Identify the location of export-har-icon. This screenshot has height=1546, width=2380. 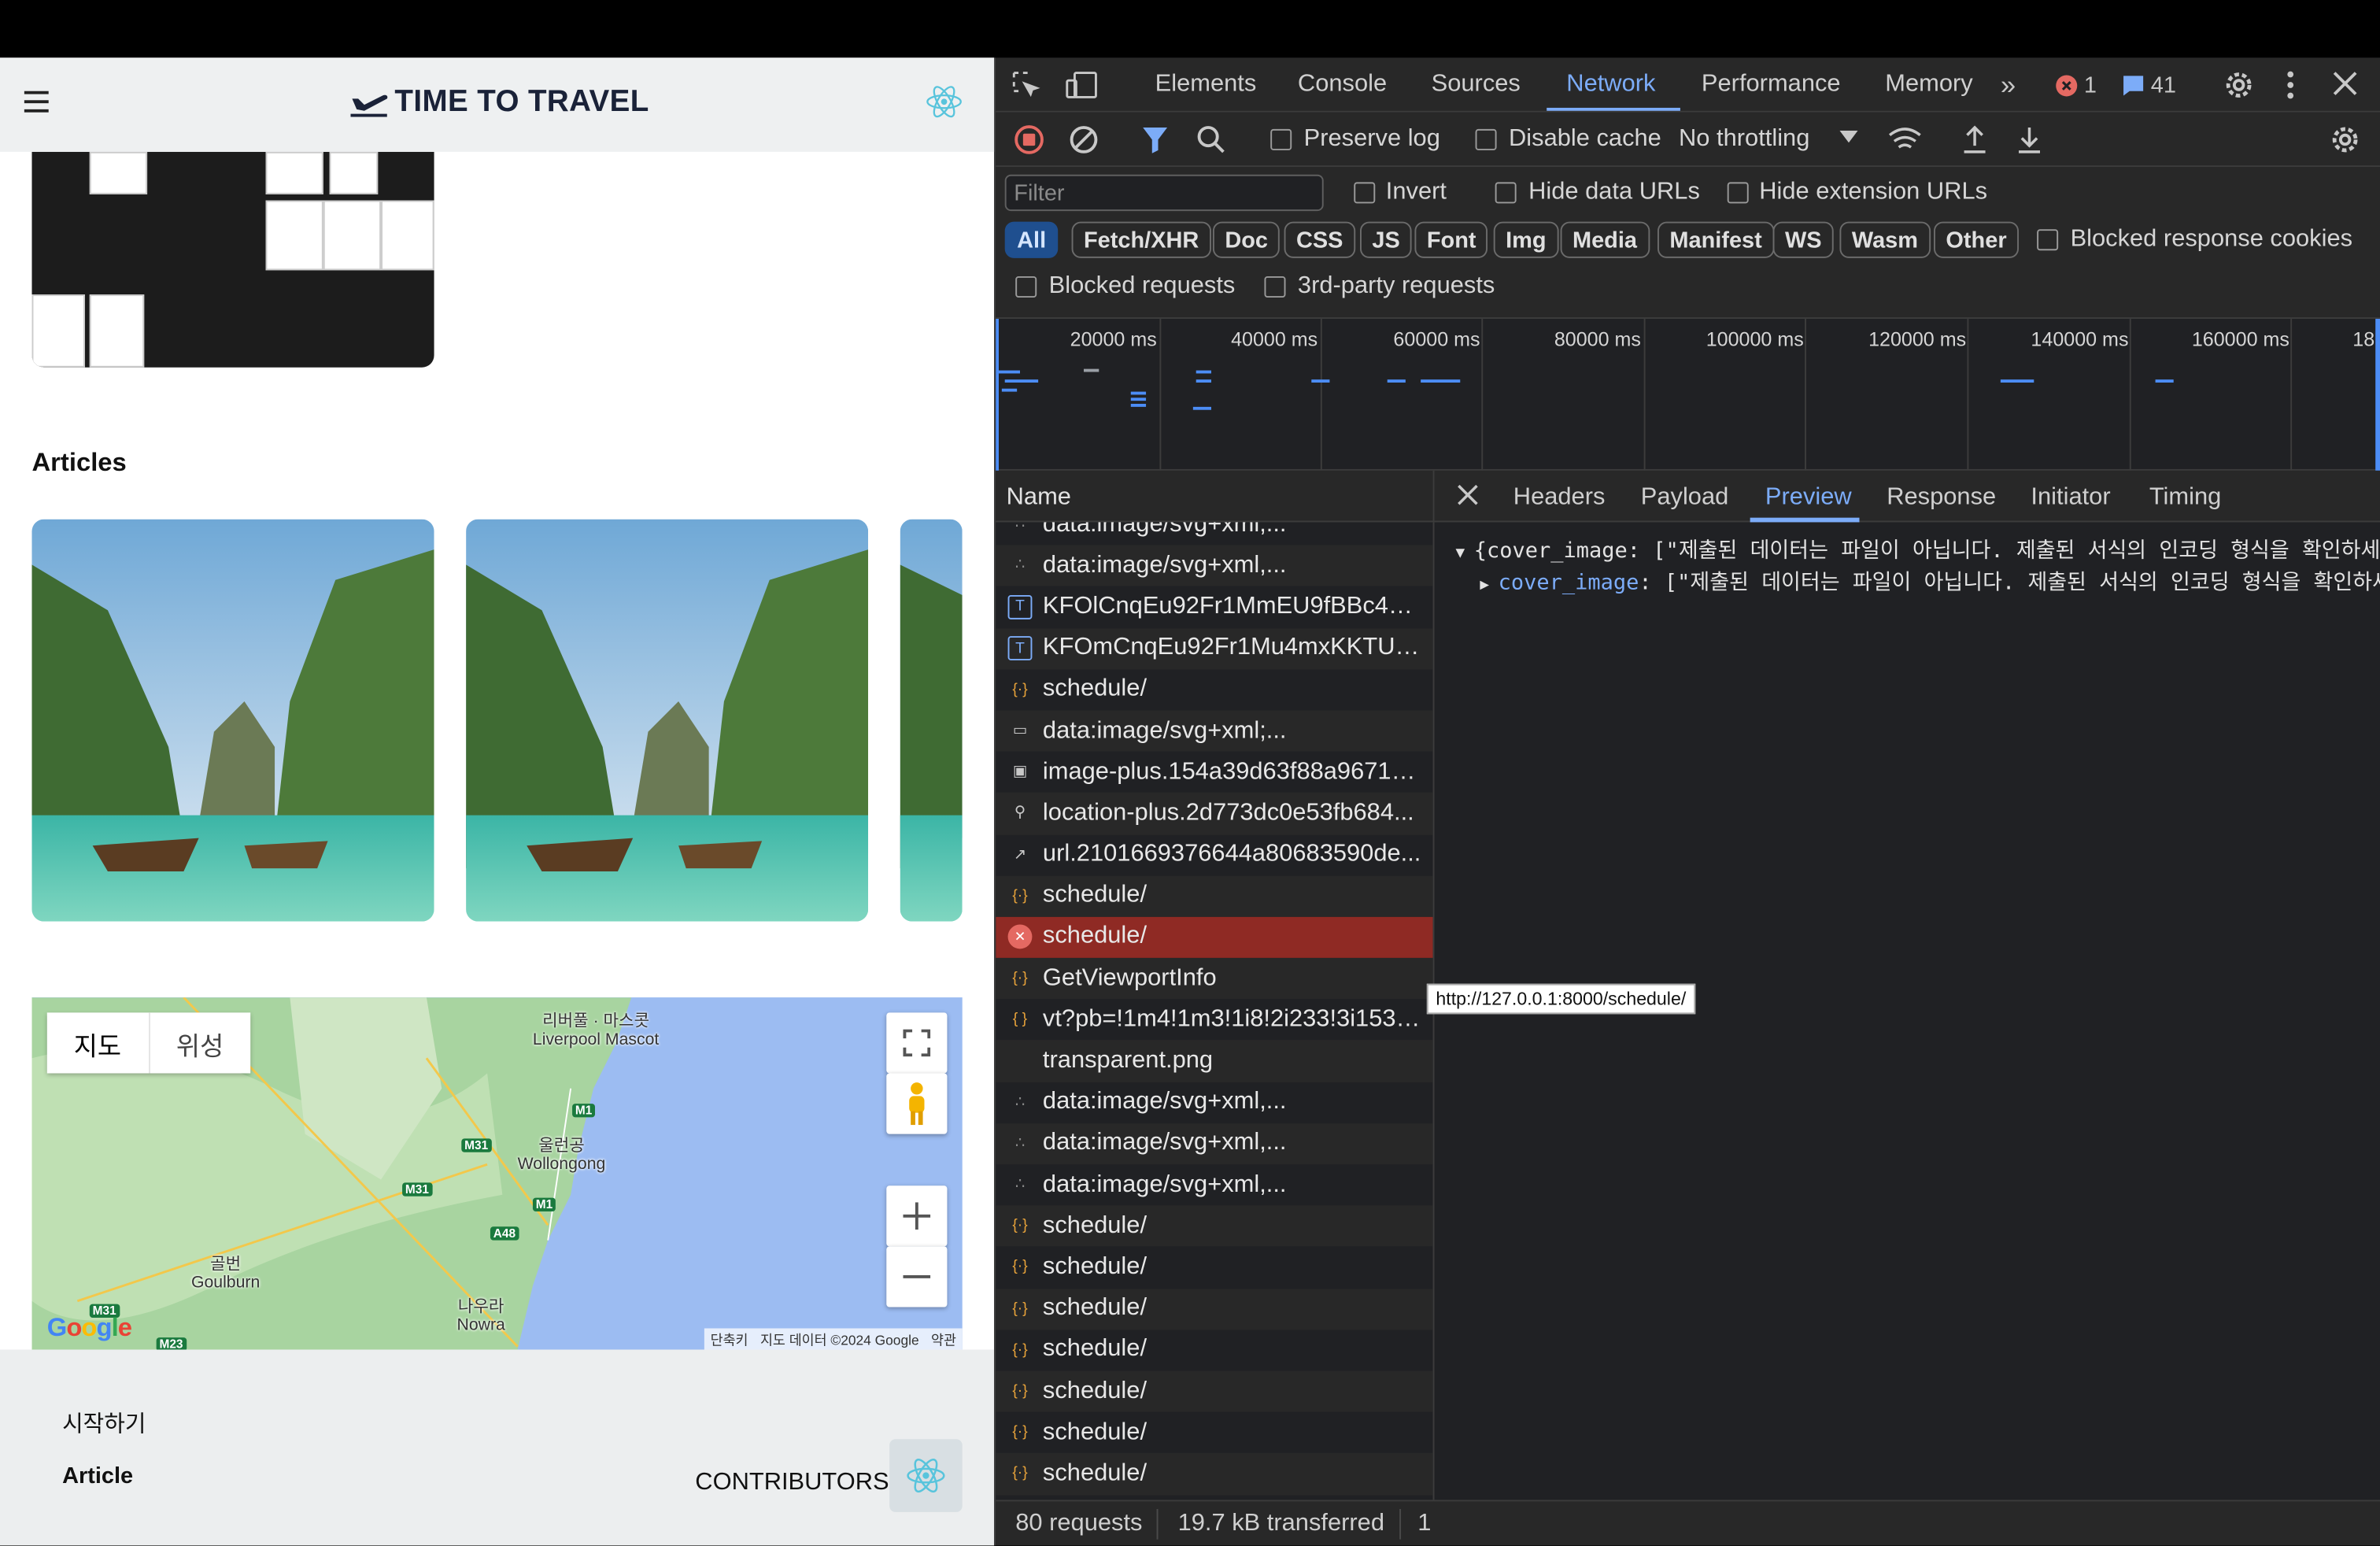
(2029, 139).